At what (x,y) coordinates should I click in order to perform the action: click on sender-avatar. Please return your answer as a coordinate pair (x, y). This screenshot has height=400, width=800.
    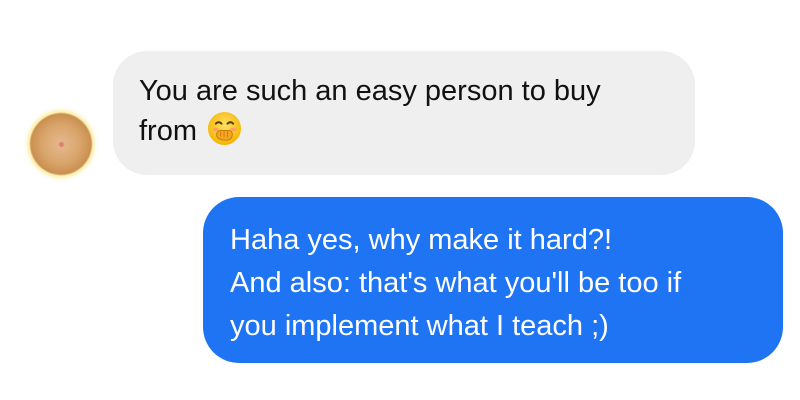
    Looking at the image, I should click on (61, 144).